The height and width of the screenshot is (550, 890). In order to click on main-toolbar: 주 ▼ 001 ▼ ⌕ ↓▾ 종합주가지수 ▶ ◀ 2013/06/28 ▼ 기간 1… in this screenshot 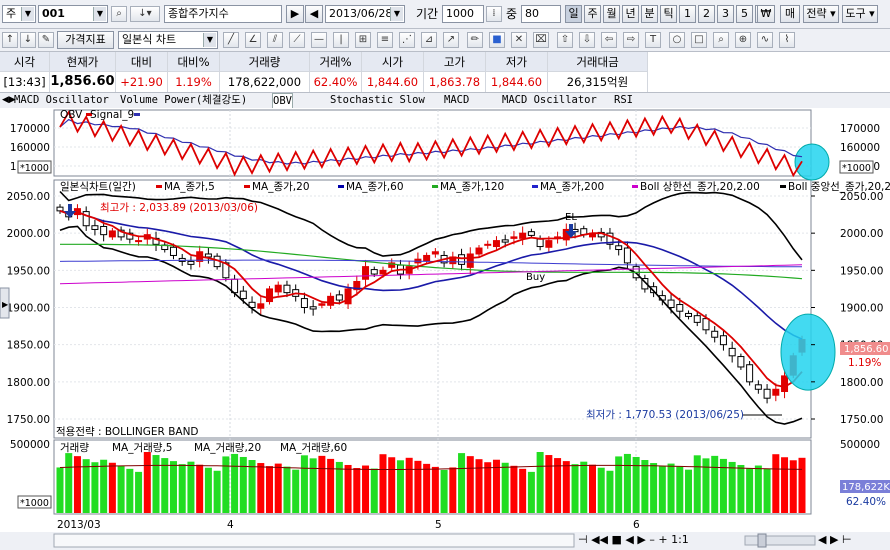, I will do `click(445, 14)`.